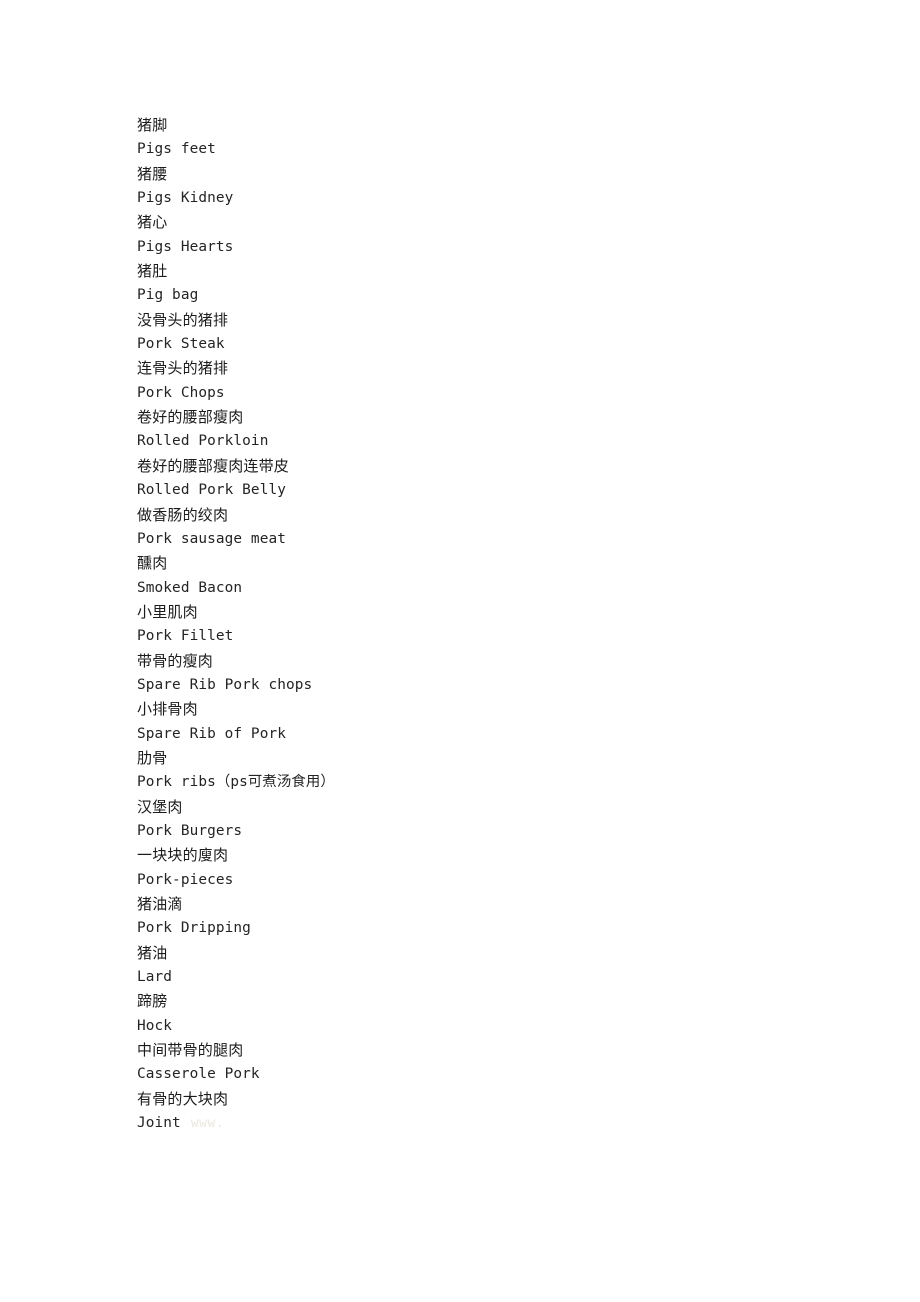 This screenshot has height=1302, width=920. I want to click on glossary-term-en-text: Rolled Porkloin, so click(203, 441).